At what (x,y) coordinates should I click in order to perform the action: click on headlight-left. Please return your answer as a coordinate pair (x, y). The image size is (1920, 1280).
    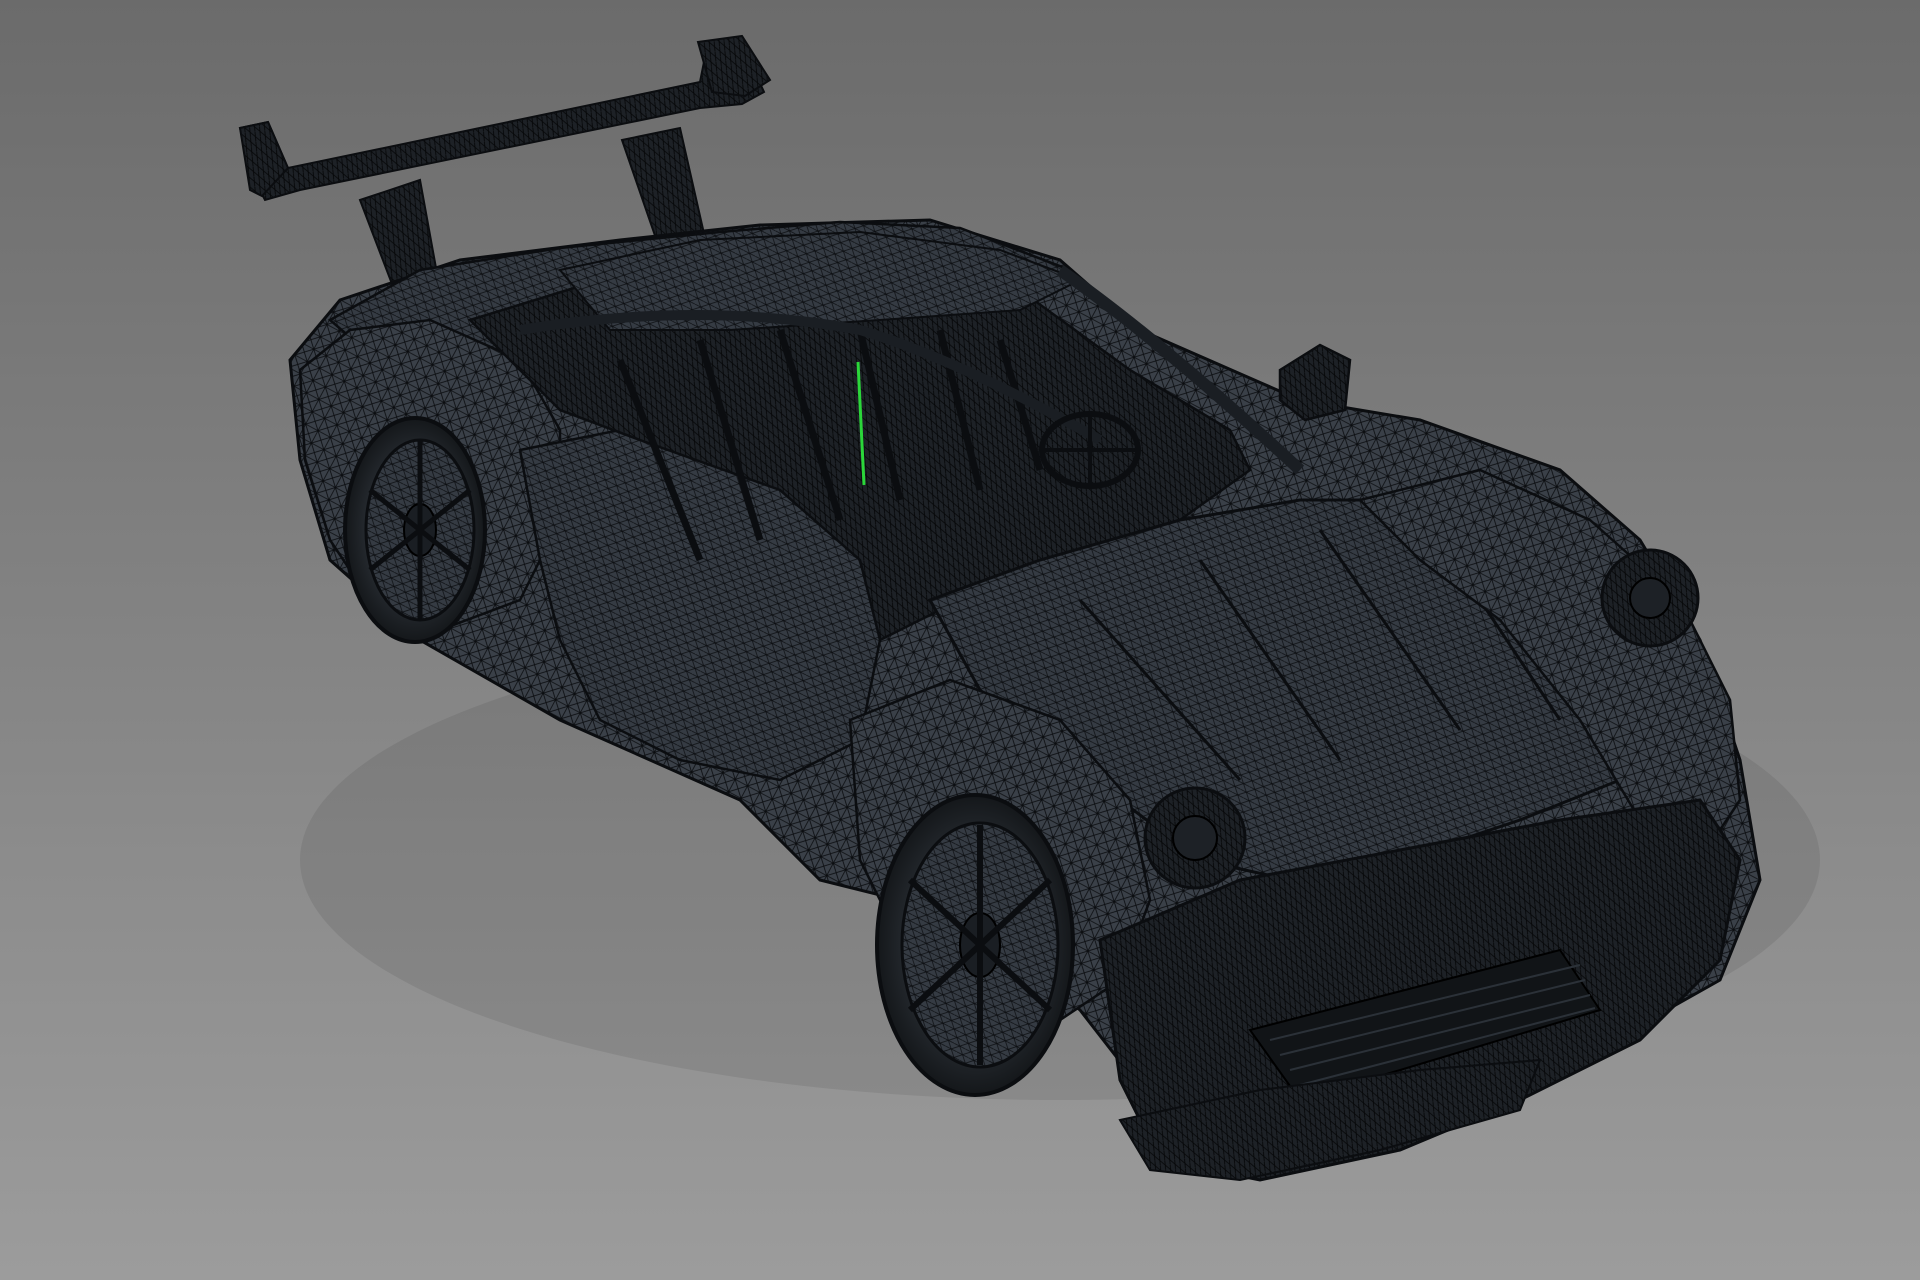
    Looking at the image, I should click on (1195, 838).